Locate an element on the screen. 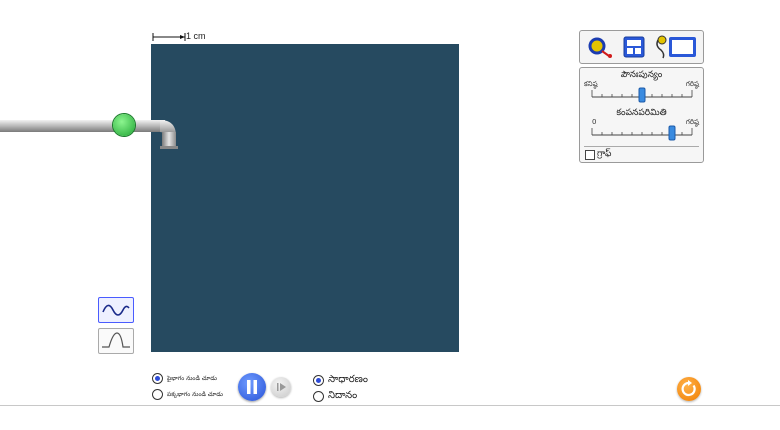  speed-option-slow-radio is located at coordinates (318, 396).